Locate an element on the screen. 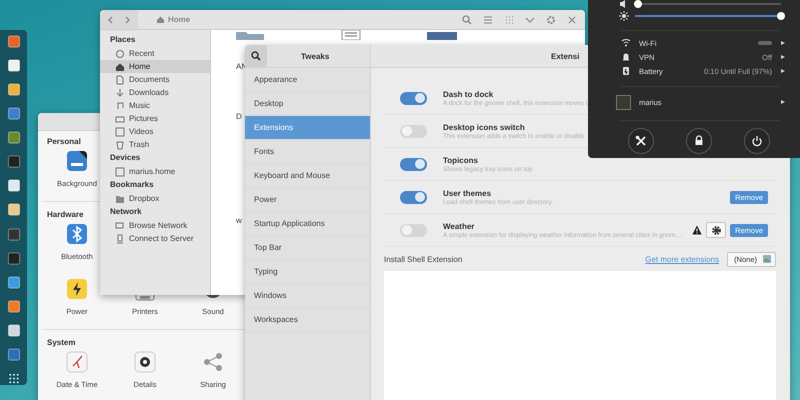  sidebar-item: Home is located at coordinates (155, 66).